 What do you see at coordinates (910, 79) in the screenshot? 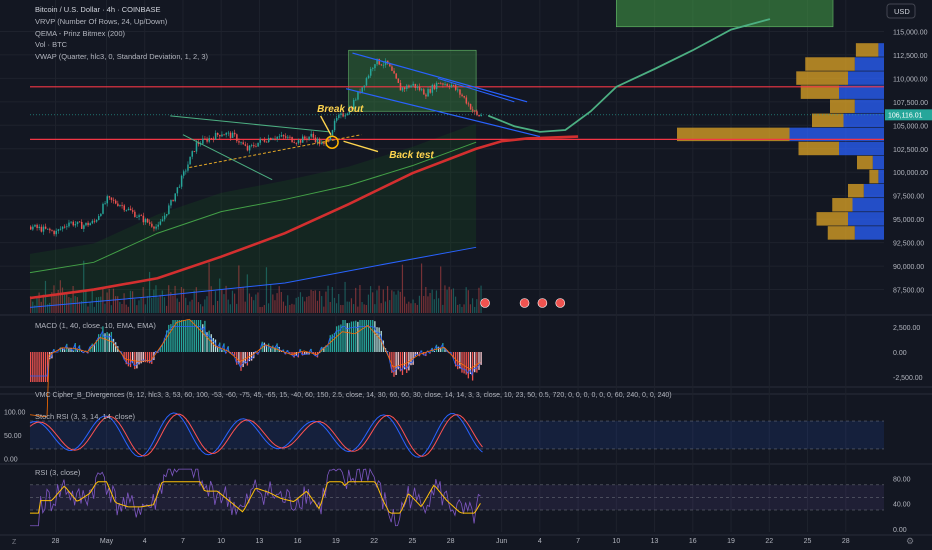
I see `price-tick-label: 110,000.00` at bounding box center [910, 79].